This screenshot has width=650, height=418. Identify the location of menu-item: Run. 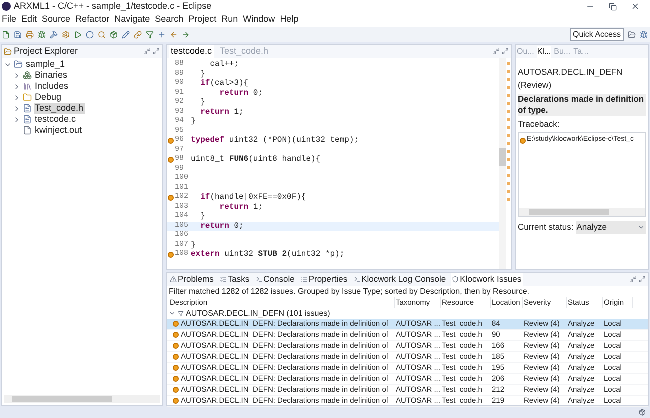
(230, 20).